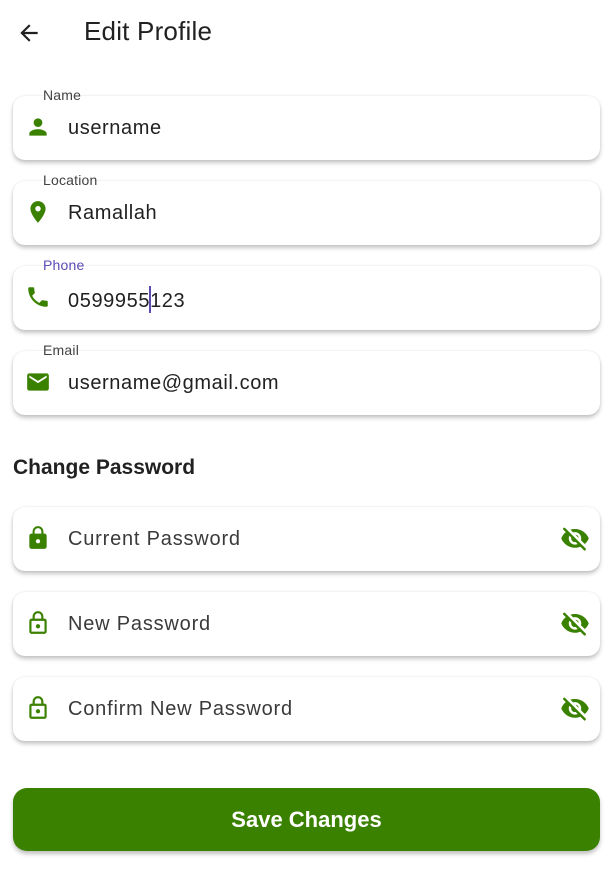 This screenshot has width=612, height=881. What do you see at coordinates (173, 383) in the screenshot?
I see `email-input: username@gmail.com` at bounding box center [173, 383].